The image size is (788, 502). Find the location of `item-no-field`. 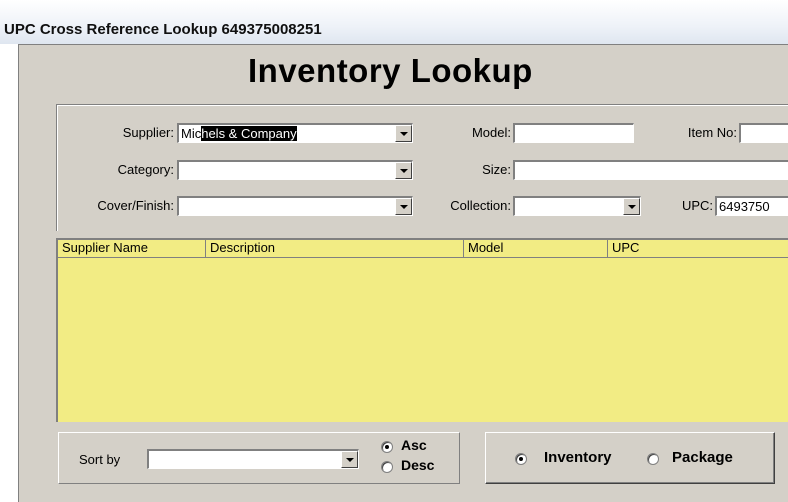

item-no-field is located at coordinates (763, 133).